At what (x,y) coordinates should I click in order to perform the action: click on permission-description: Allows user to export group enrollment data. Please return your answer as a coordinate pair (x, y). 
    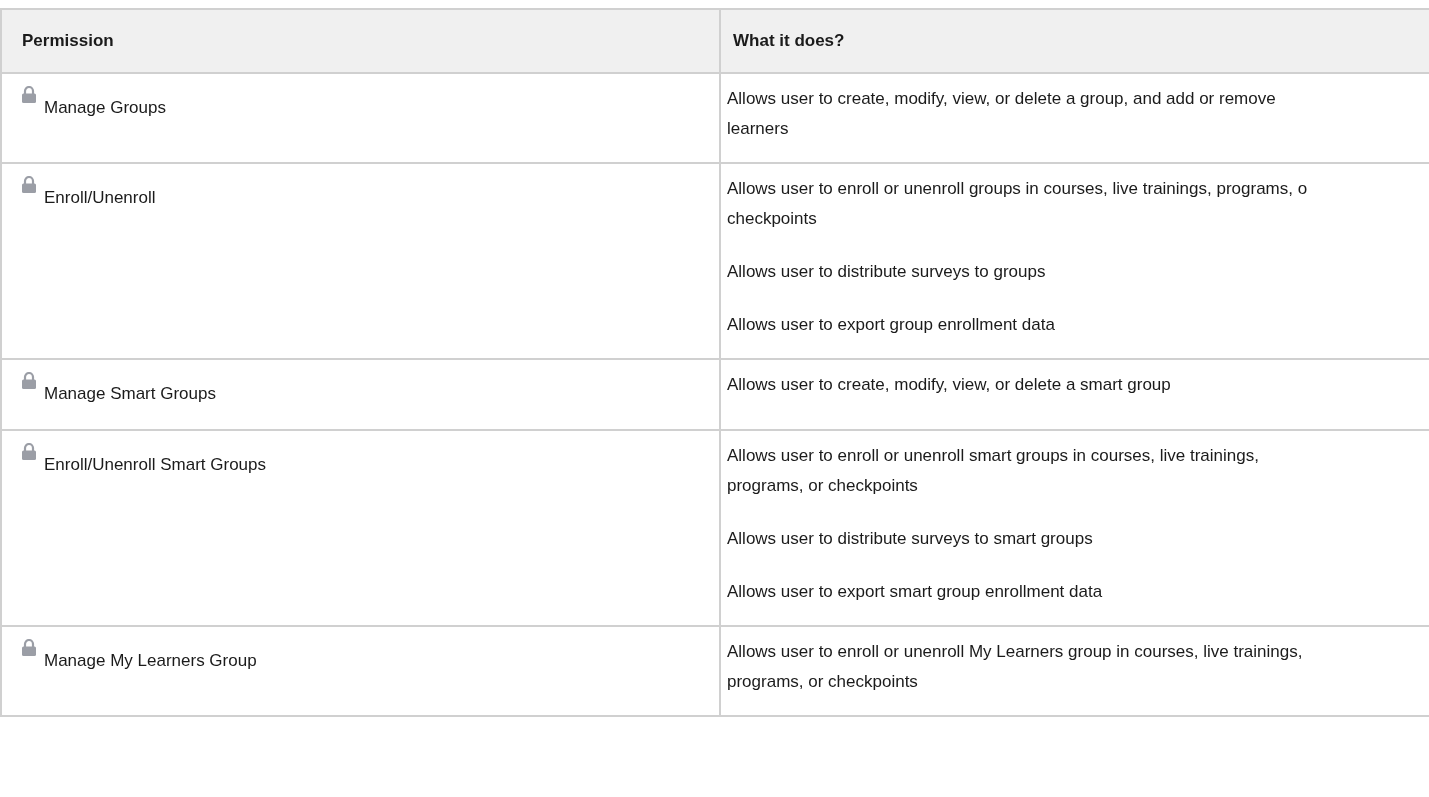
    Looking at the image, I should click on (891, 325).